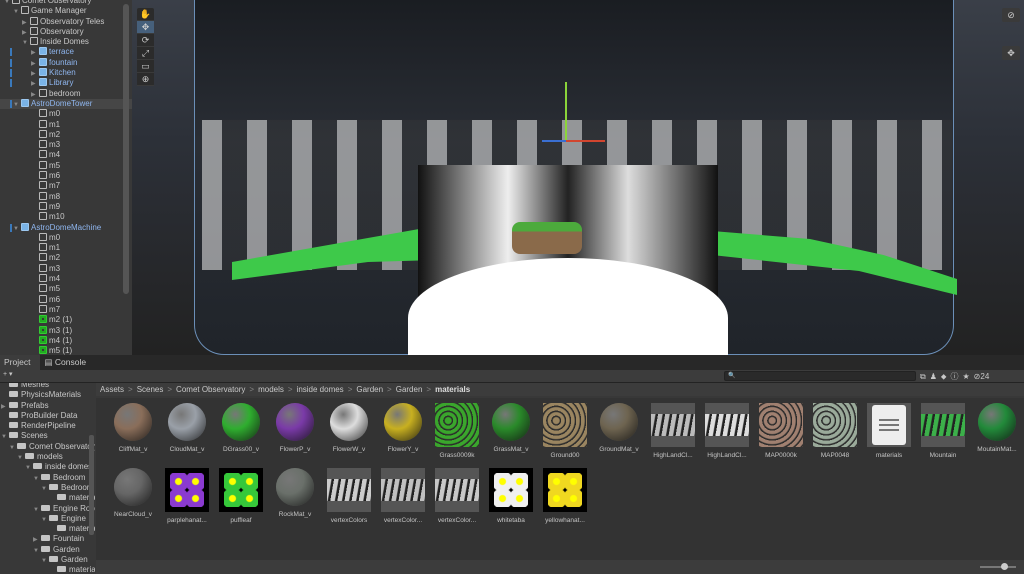 The height and width of the screenshot is (574, 1024). Describe the element at coordinates (20, 362) in the screenshot. I see `tab-project: Project` at that location.